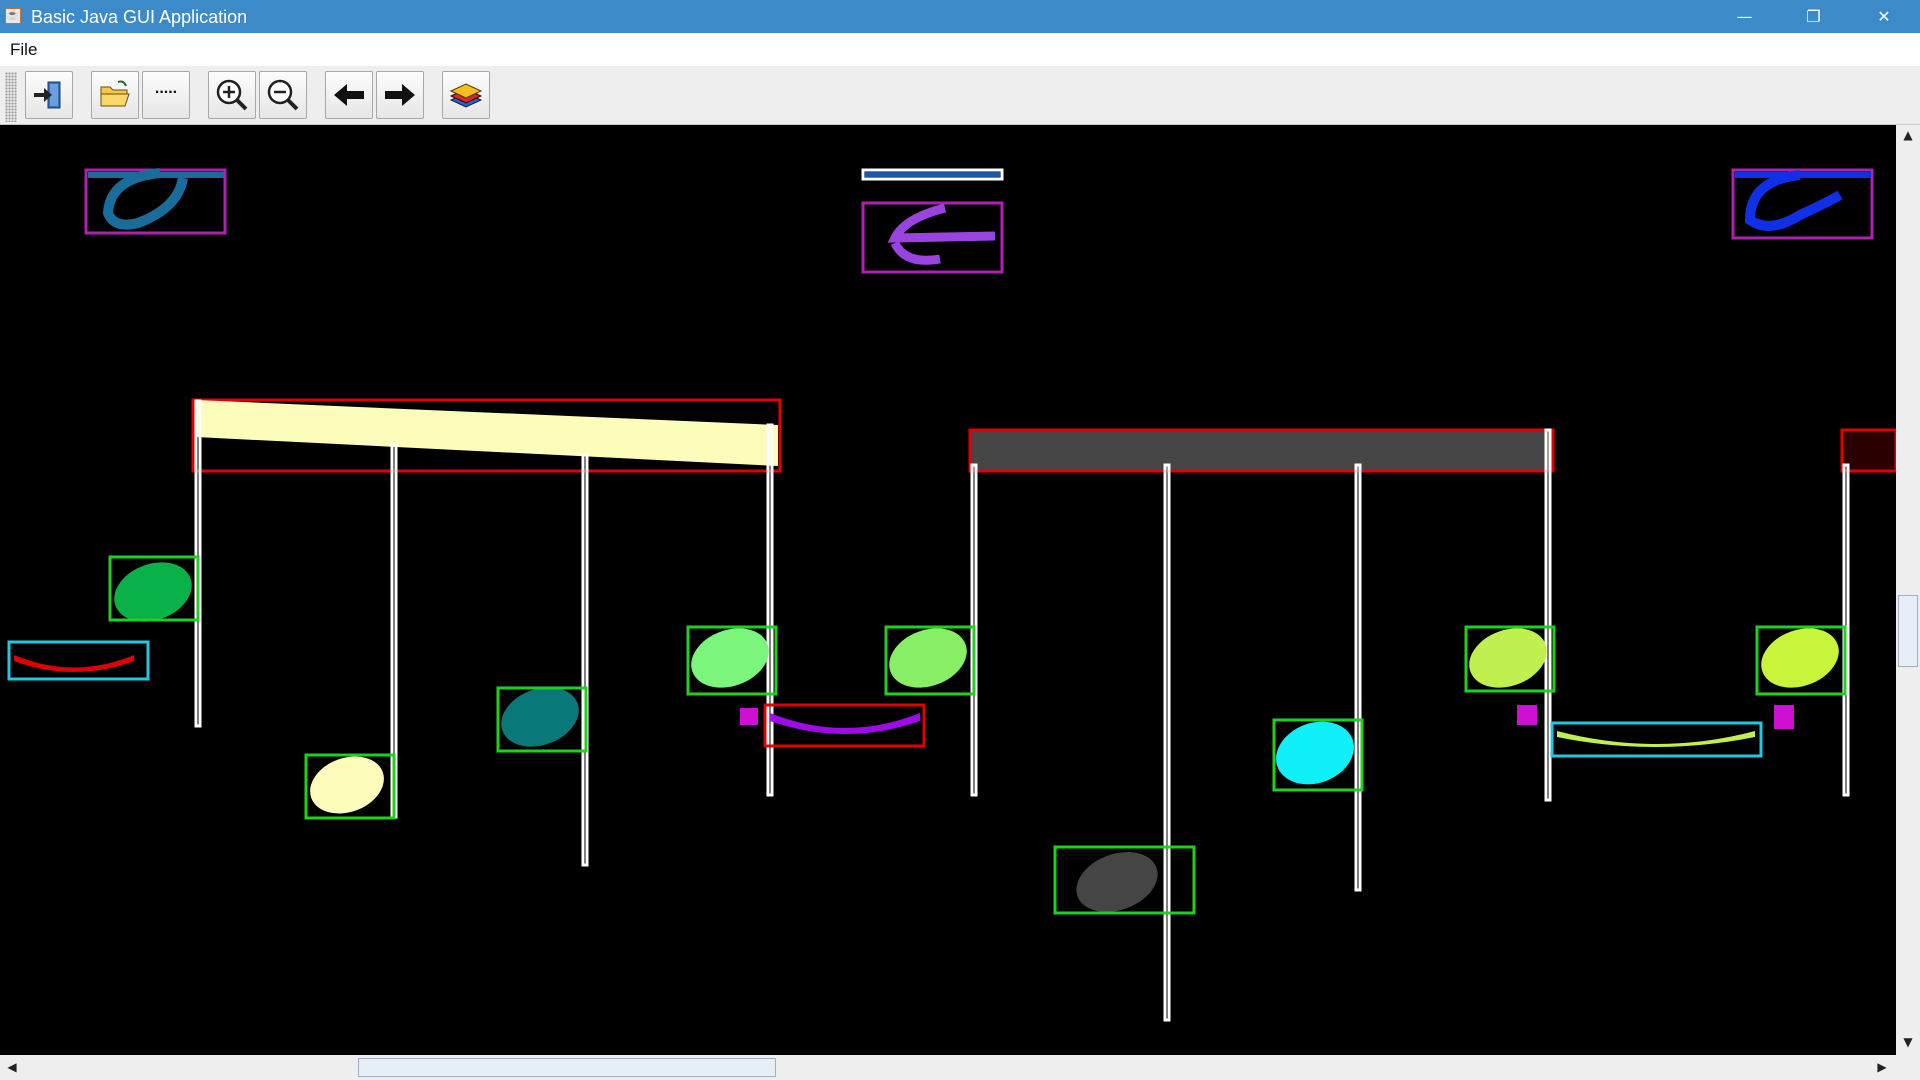 This screenshot has height=1080, width=1920. Describe the element at coordinates (1261, 450) in the screenshot. I see `beam-middle` at that location.